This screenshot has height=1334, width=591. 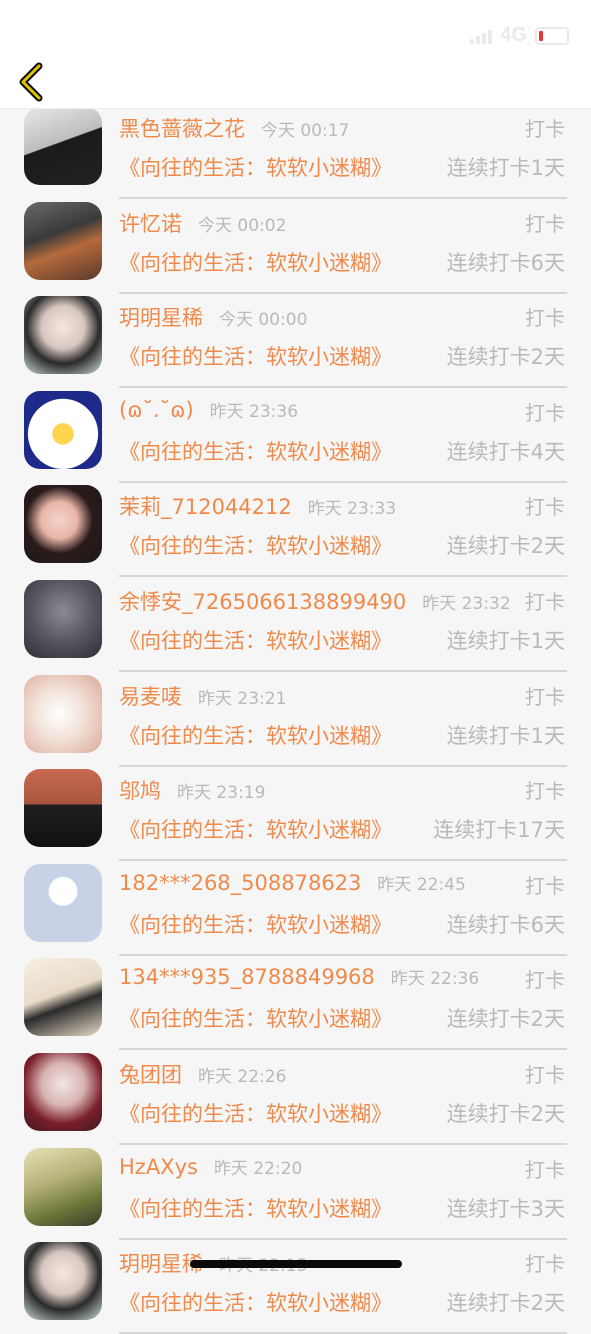 I want to click on user-name: 茉莉_712044212 昨天 23:33, so click(x=257, y=506).